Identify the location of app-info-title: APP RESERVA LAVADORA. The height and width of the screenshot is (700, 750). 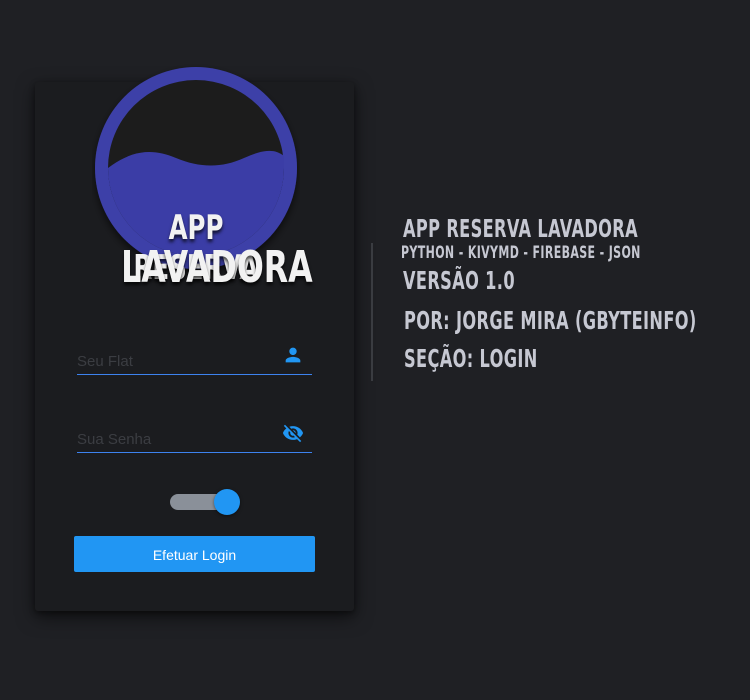
(521, 228).